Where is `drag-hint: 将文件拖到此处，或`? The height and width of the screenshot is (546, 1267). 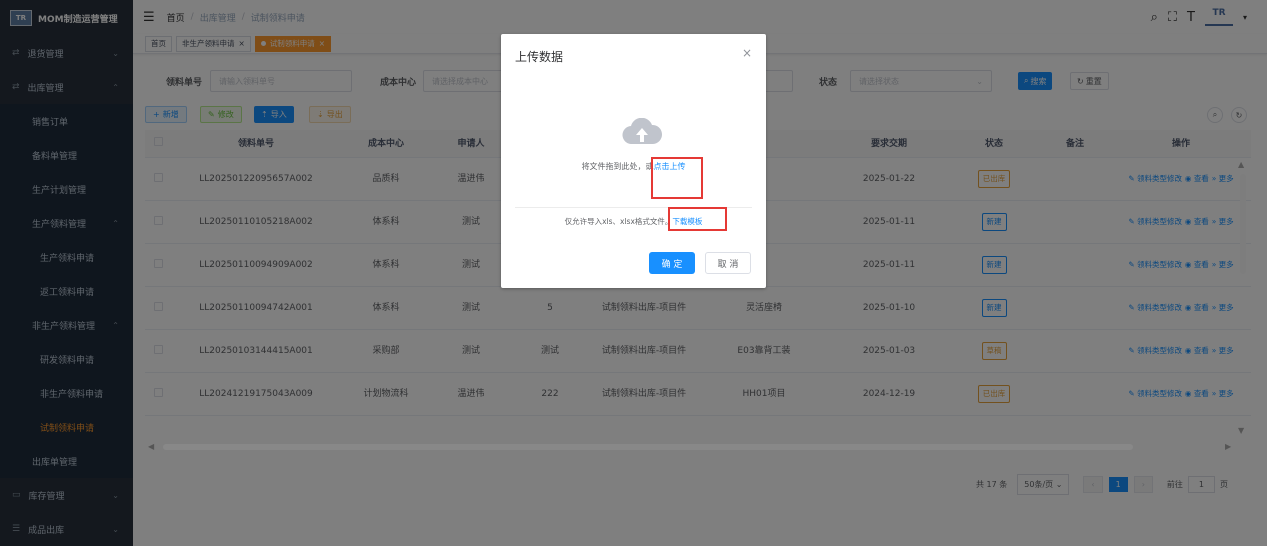
drag-hint: 将文件拖到此处，或 is located at coordinates (617, 166).